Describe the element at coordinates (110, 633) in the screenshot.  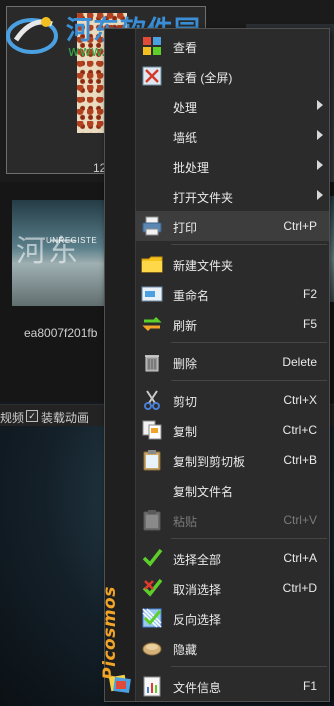
I see `menu-brand-label: Picosmos` at that location.